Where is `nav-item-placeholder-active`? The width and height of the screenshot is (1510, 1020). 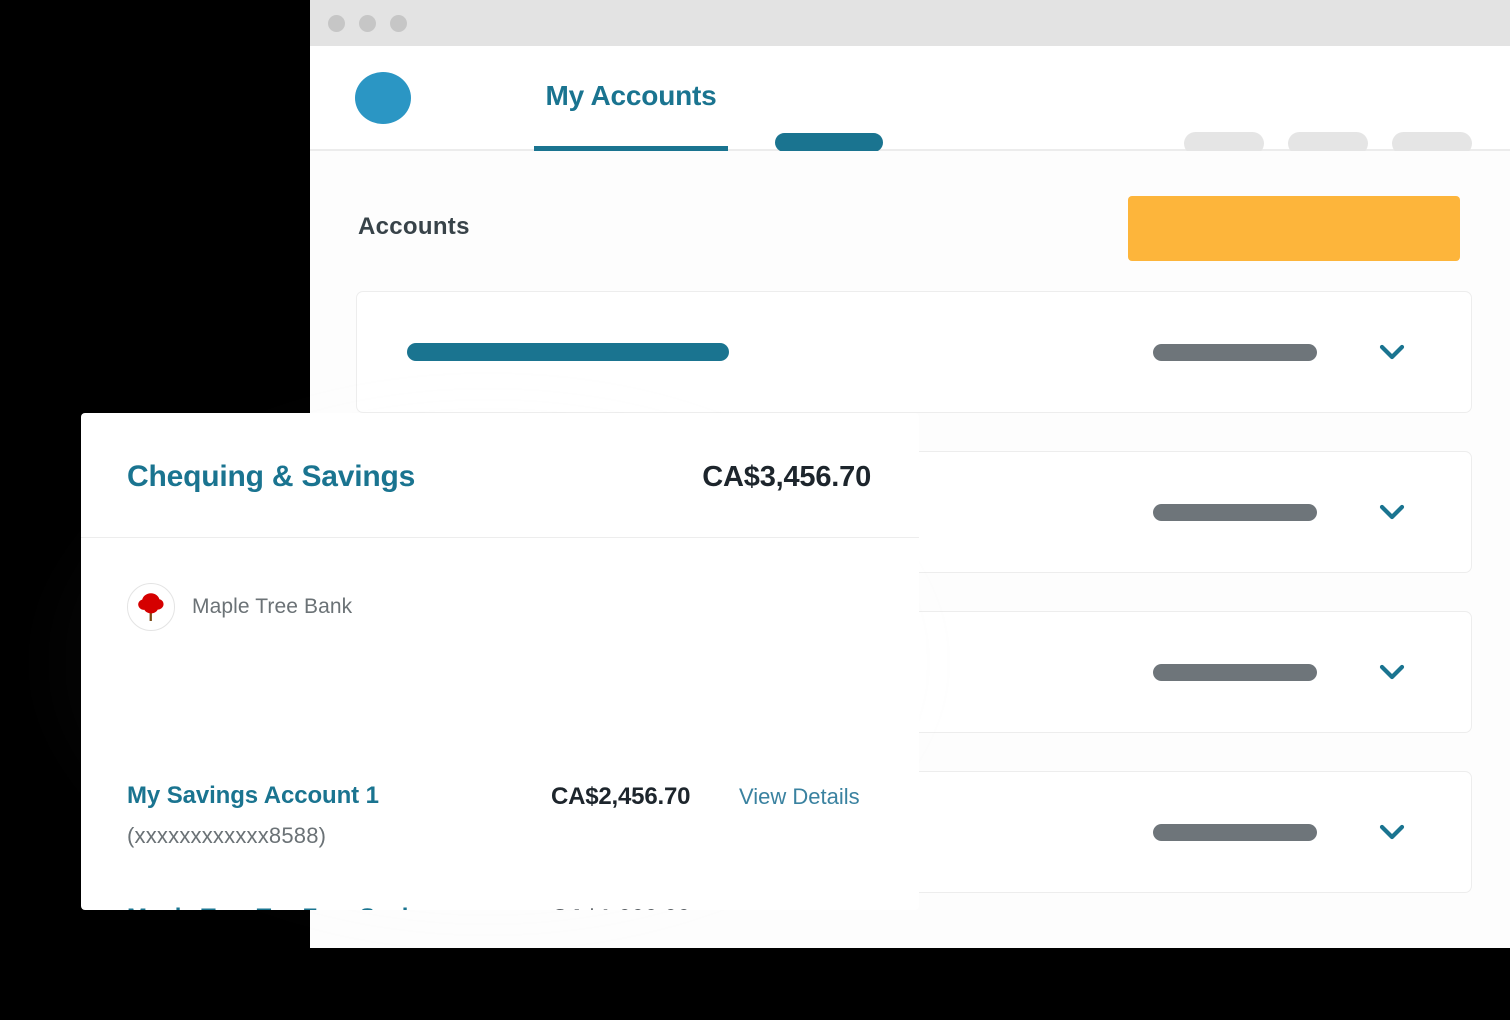 nav-item-placeholder-active is located at coordinates (829, 142).